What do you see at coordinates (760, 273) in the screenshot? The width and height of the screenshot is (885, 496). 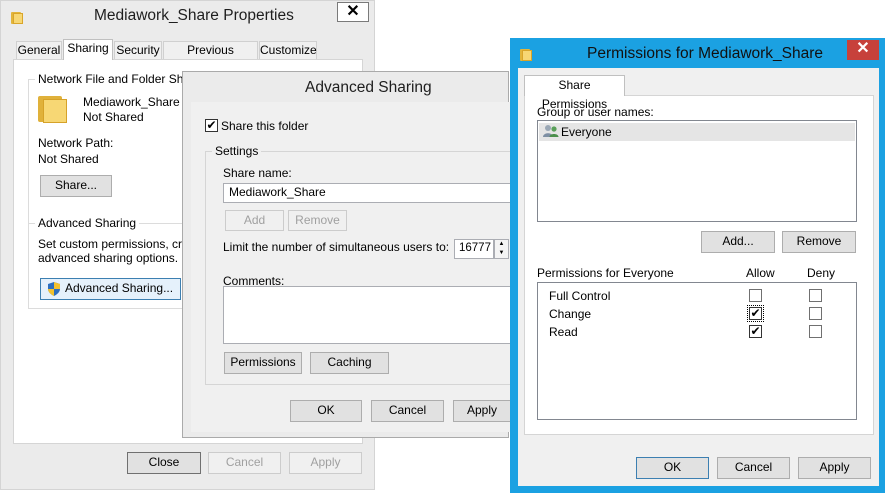 I see `allow-header: Allow` at bounding box center [760, 273].